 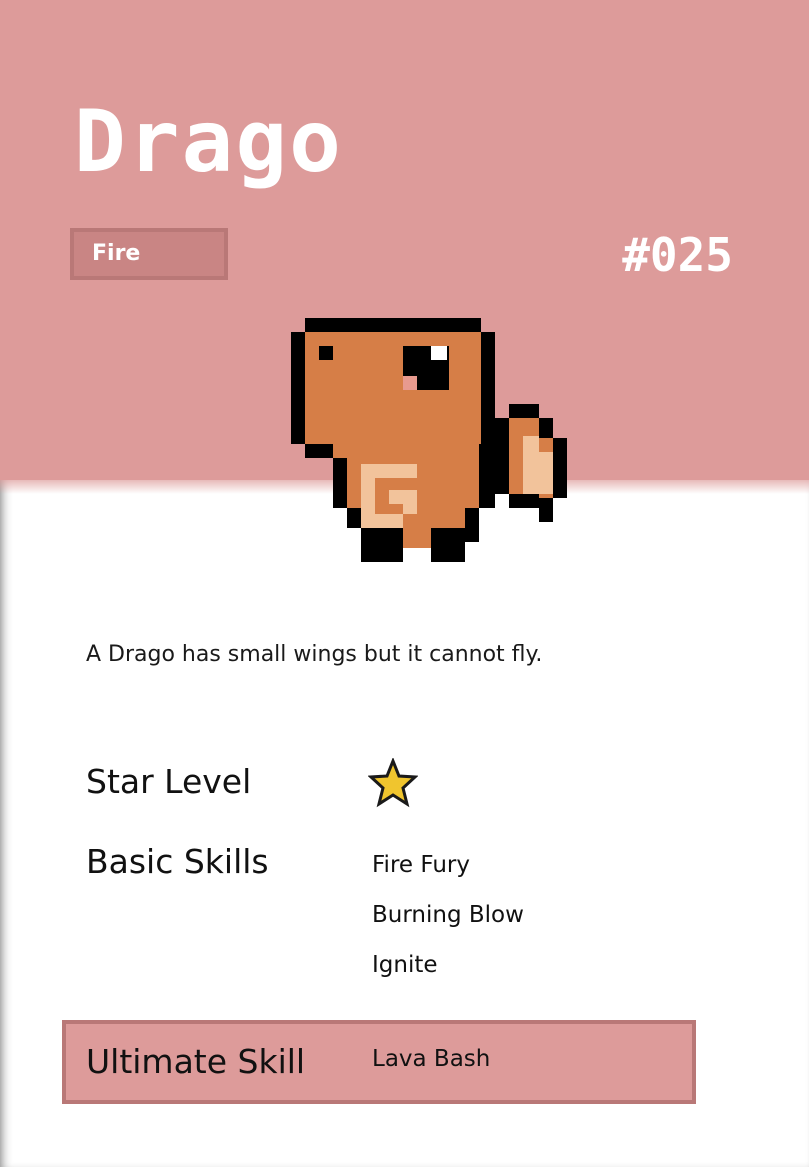 What do you see at coordinates (177, 861) in the screenshot?
I see `basic-skills-label: Basic Skills` at bounding box center [177, 861].